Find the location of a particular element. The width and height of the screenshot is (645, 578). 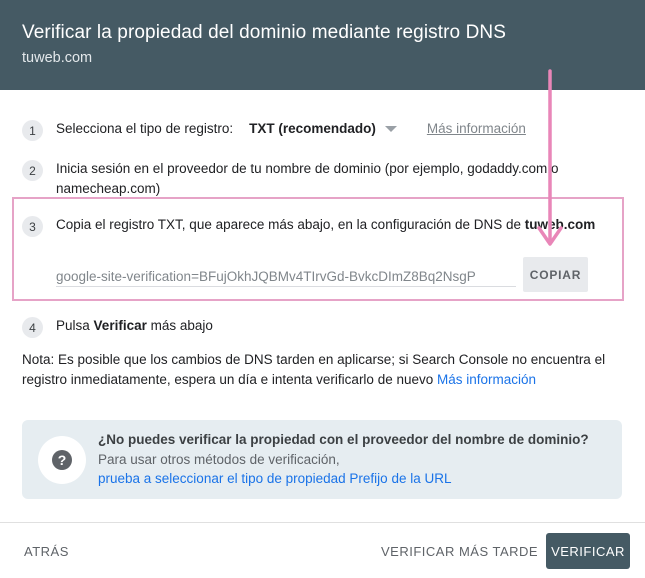

step-1-label: Selecciona el tipo de registro: is located at coordinates (145, 128).